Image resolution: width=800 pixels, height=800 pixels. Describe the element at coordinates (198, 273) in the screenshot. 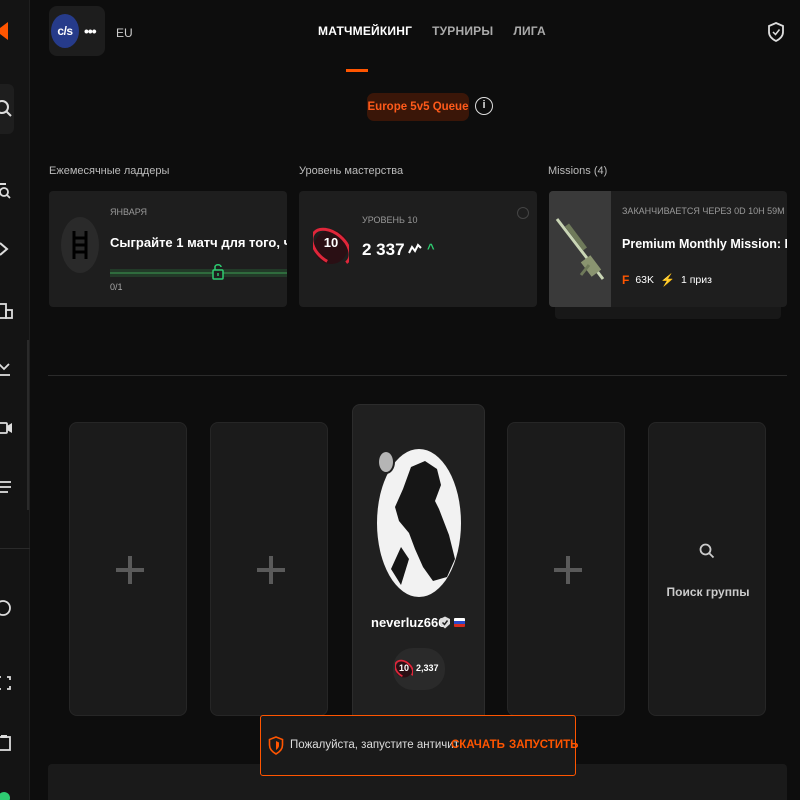

I see `ladder-progress-bar` at that location.